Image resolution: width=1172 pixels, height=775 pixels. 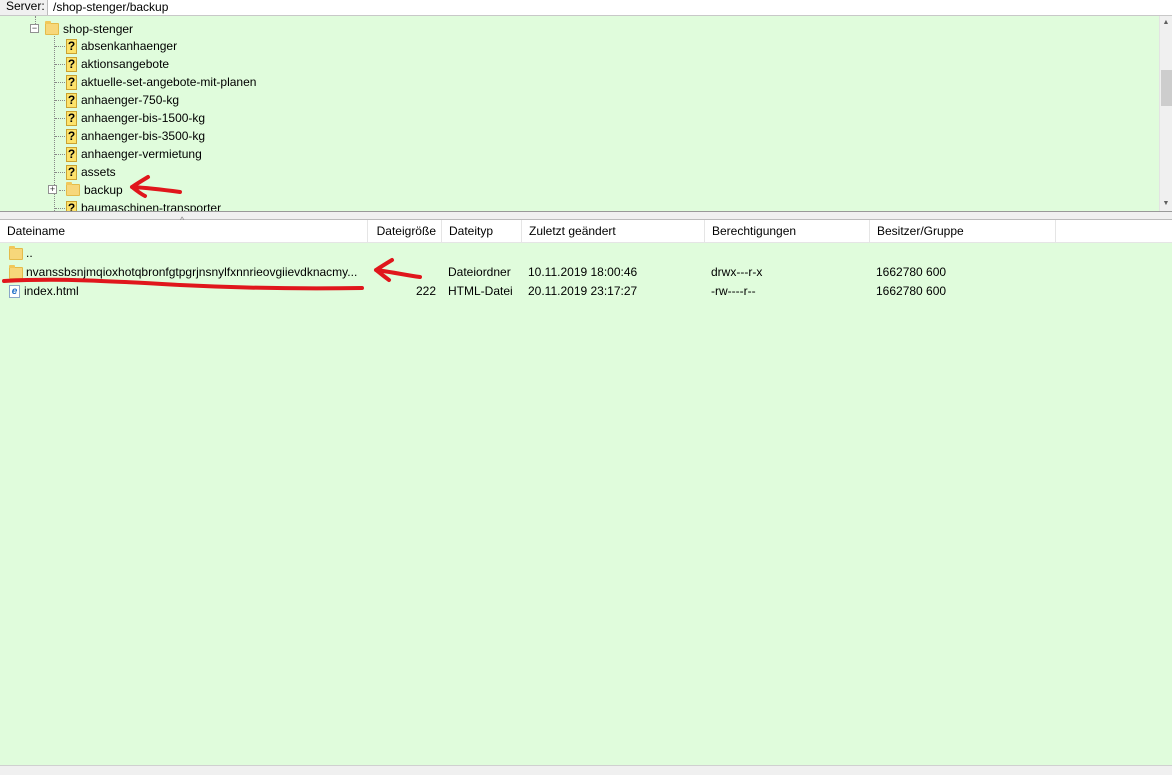 I want to click on tree-item-label: backup, so click(x=103, y=190).